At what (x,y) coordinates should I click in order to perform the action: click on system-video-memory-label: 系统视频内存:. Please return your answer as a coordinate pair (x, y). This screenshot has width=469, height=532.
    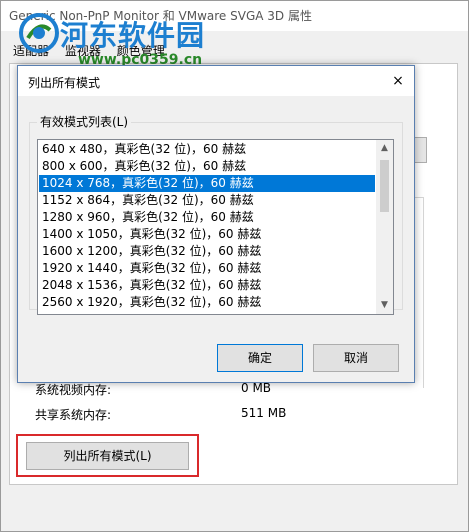
    Looking at the image, I should click on (73, 390).